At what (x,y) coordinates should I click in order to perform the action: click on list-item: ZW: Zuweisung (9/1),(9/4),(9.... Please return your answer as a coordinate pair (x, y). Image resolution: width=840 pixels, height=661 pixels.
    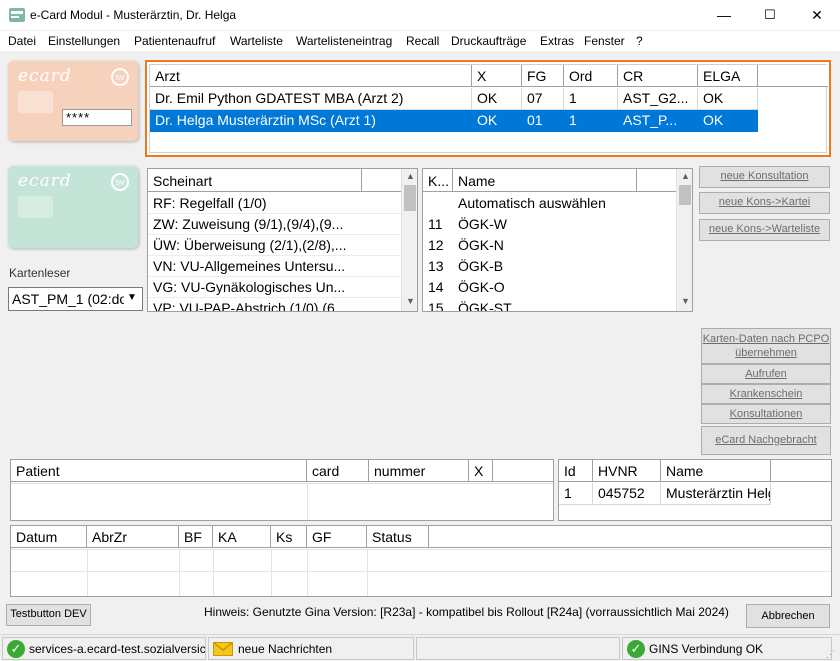
    Looking at the image, I should click on (274, 224).